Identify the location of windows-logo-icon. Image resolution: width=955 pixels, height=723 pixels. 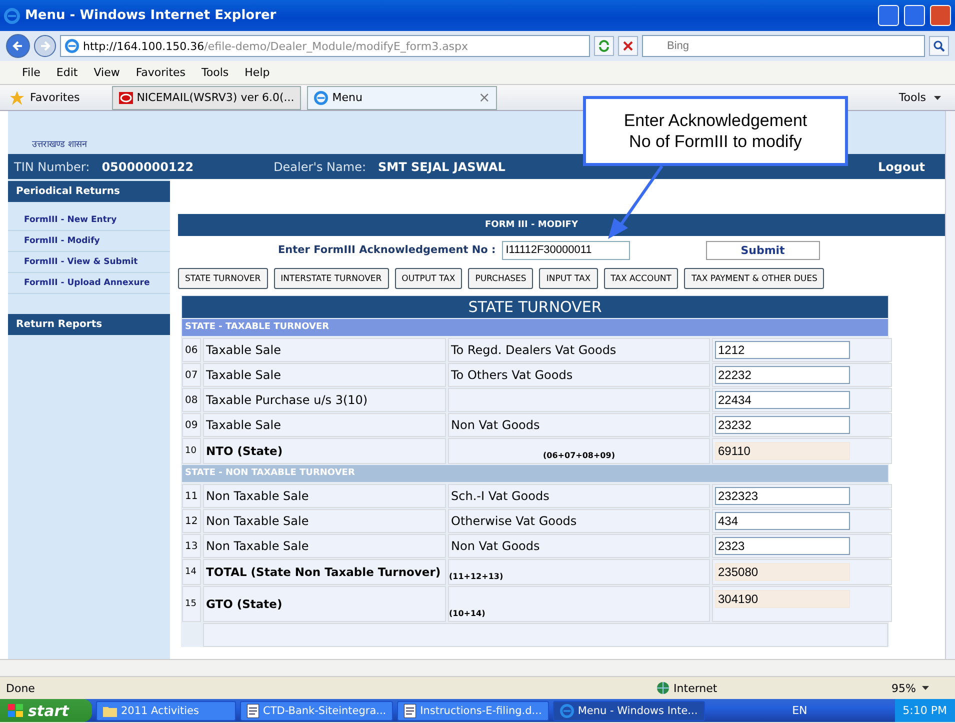
(16, 711).